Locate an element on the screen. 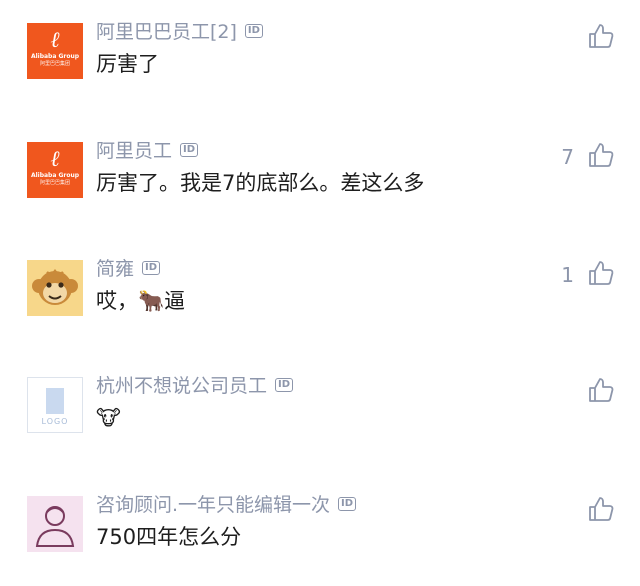  username-text: 简雍 is located at coordinates (115, 269).